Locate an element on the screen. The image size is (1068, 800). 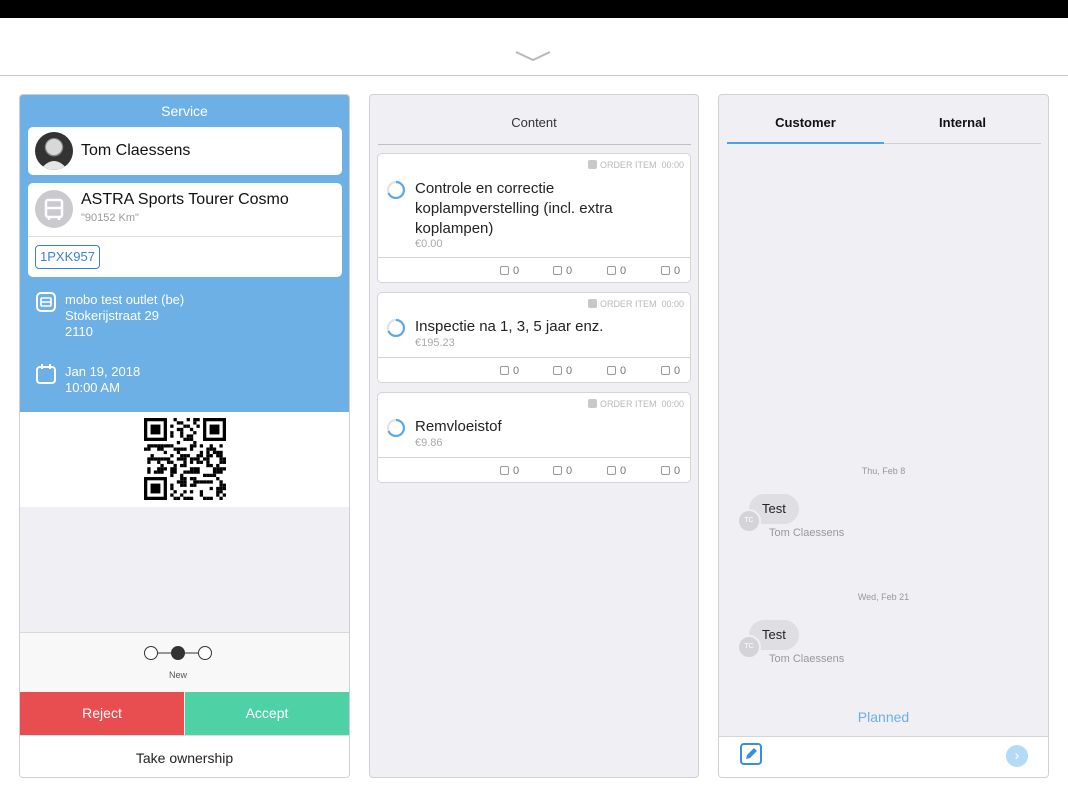
vehicle-mileage: "90152 Km" is located at coordinates (110, 218).